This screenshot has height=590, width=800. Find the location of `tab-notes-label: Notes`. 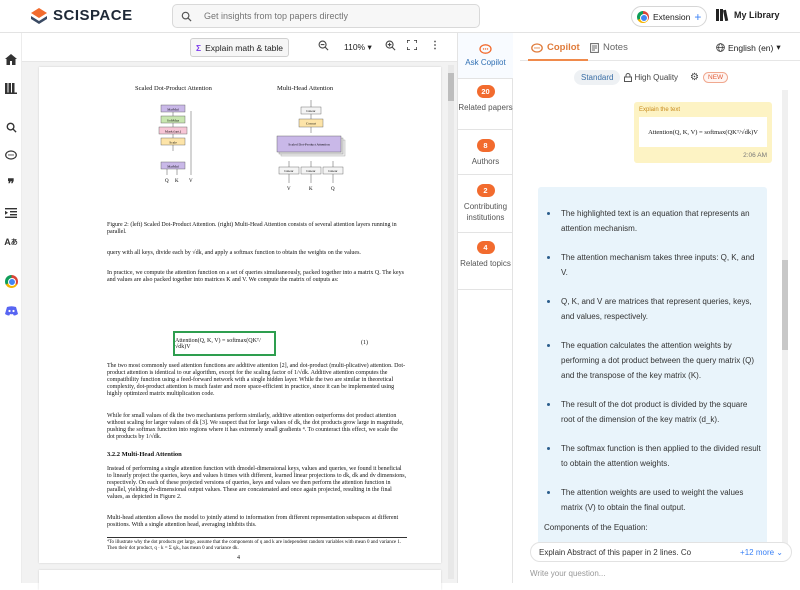

tab-notes-label: Notes is located at coordinates (615, 47).